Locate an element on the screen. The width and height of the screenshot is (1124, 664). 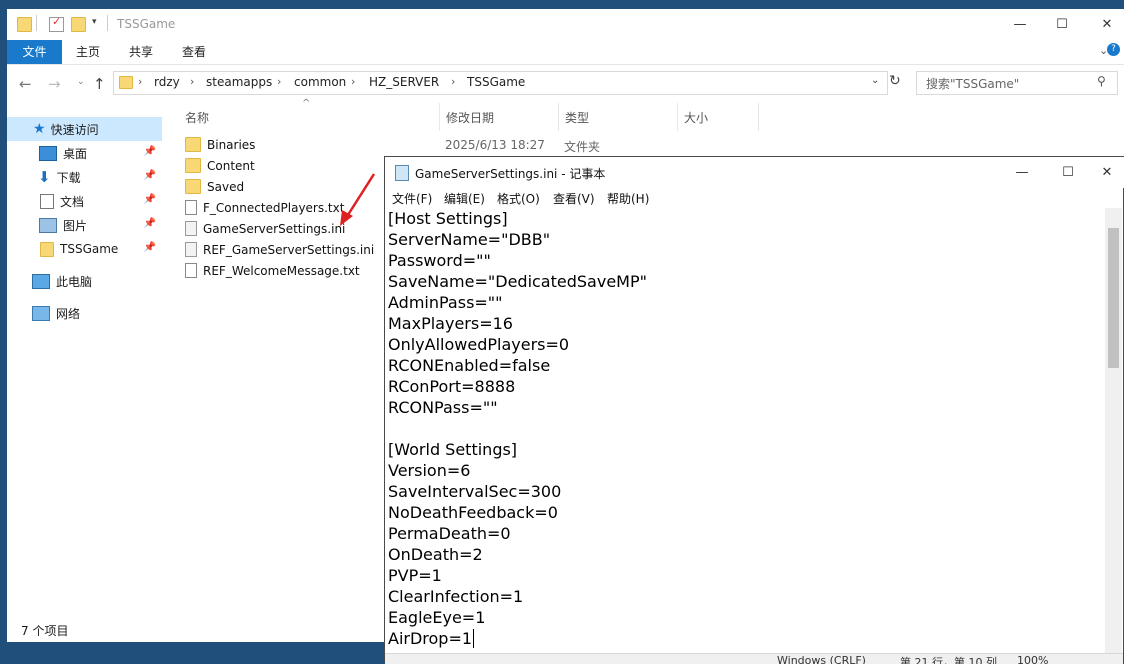
nav-quick-access: ★ 快速访问 is located at coordinates (84, 129).